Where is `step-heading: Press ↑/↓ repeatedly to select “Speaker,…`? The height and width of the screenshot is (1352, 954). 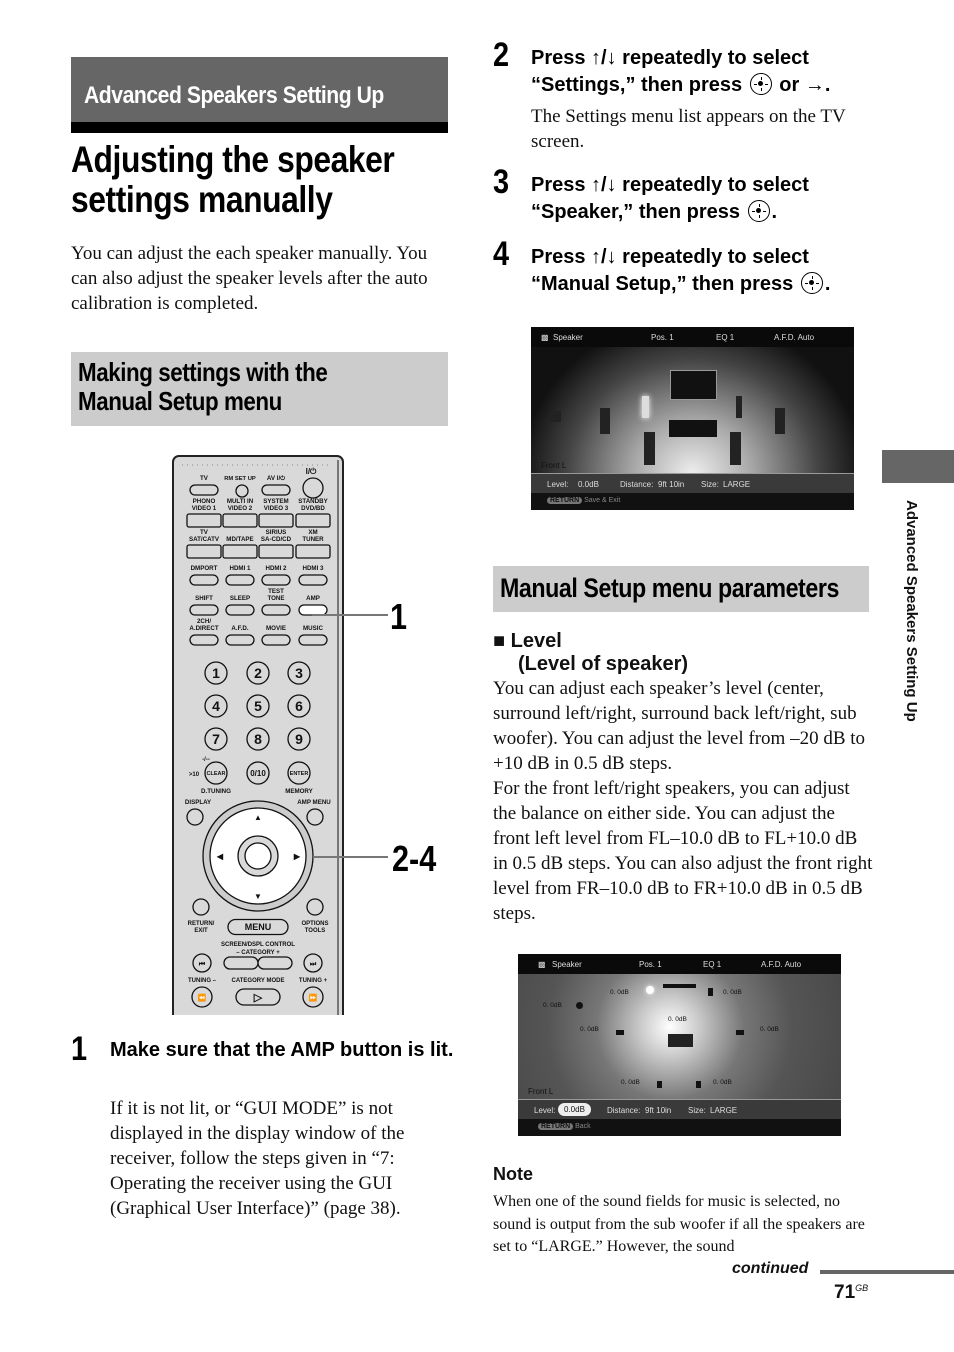
step-heading: Press ↑/↓ repeatedly to select “Speaker,… is located at coordinates (703, 199).